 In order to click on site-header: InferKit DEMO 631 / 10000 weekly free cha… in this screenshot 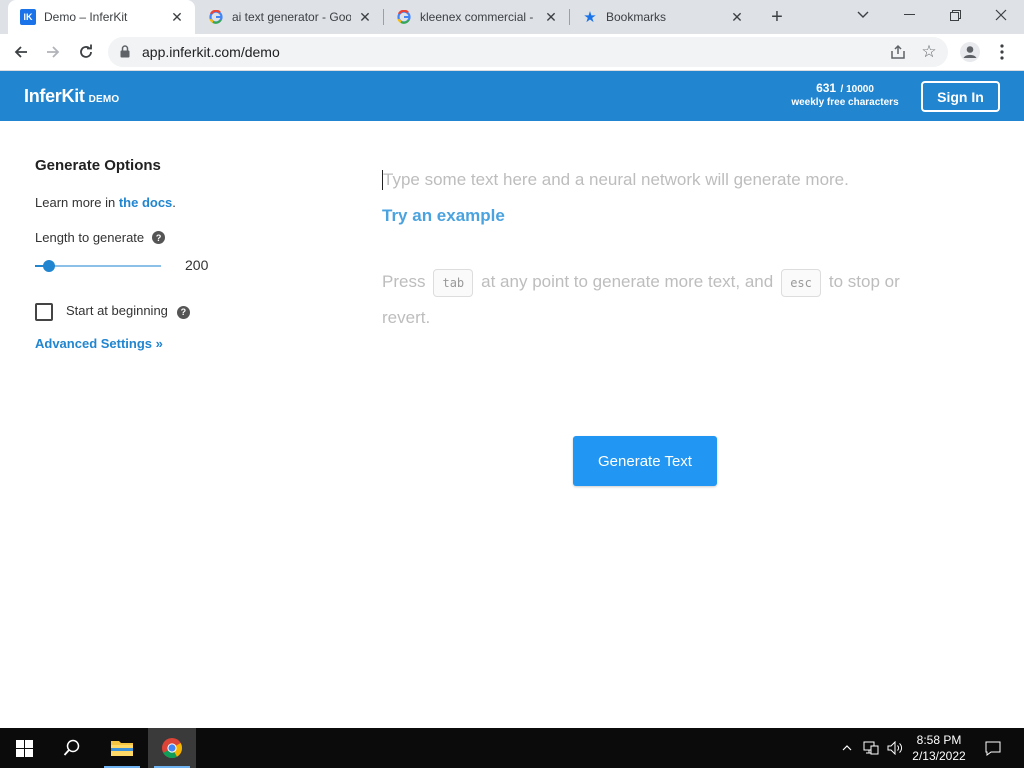, I will do `click(512, 96)`.